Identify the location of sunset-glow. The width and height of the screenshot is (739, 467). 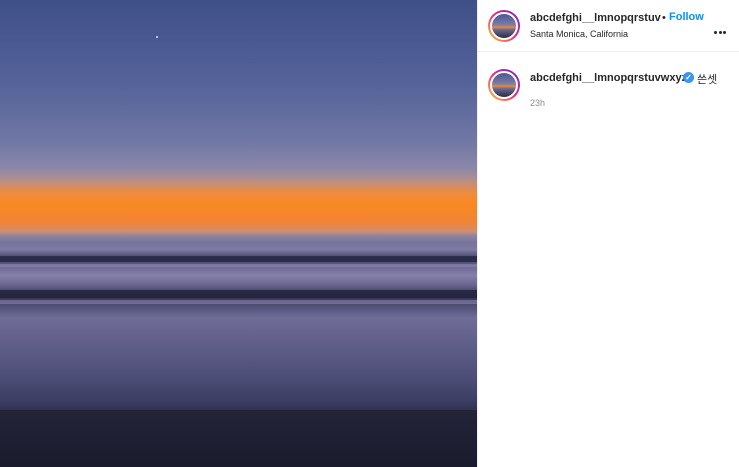
(238, 207).